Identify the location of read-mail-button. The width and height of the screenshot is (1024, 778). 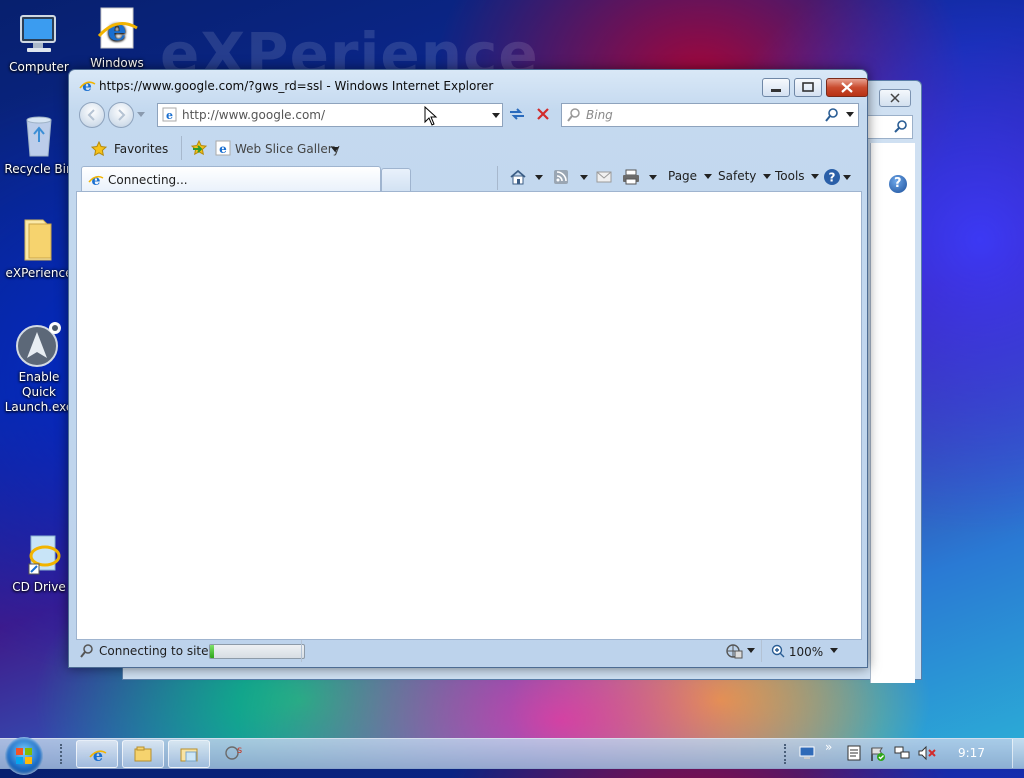
(604, 178).